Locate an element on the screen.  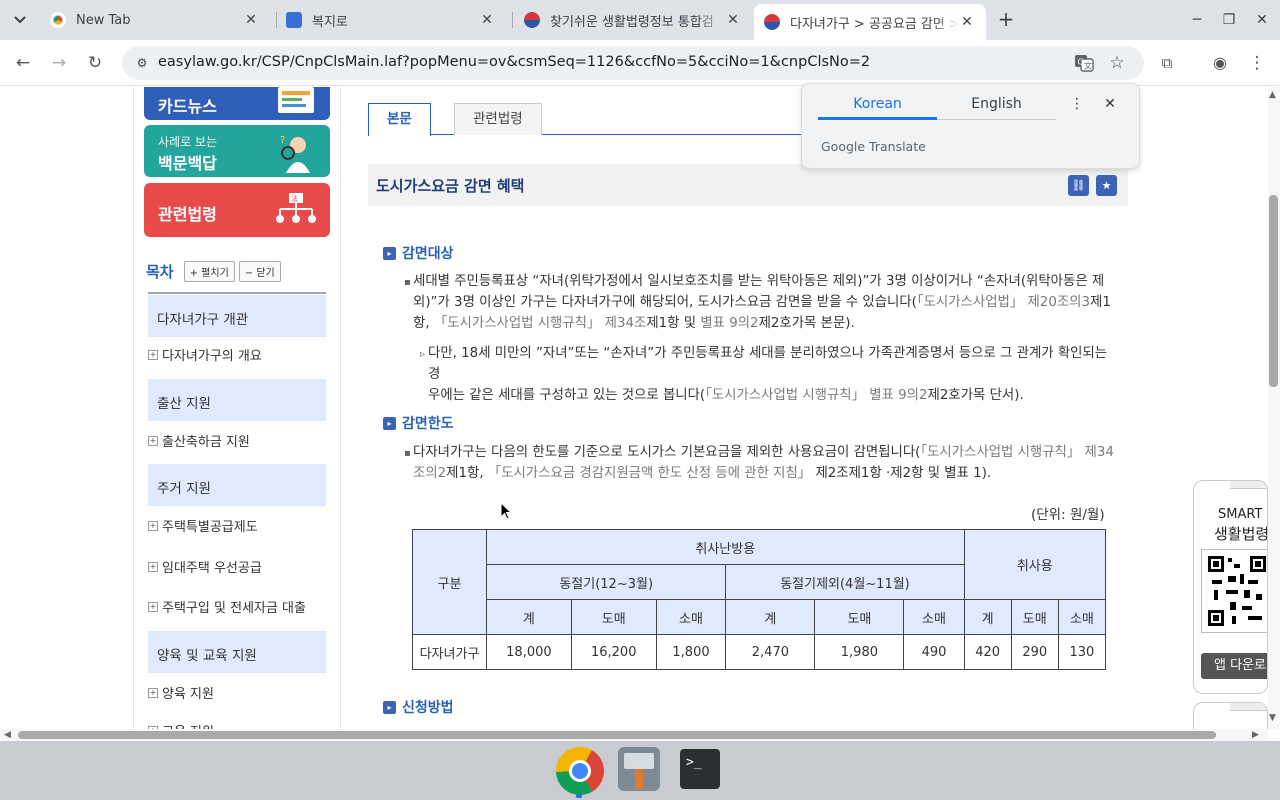
toc-header: 목차 + 펼치기 − 닫기 is located at coordinates (213, 271).